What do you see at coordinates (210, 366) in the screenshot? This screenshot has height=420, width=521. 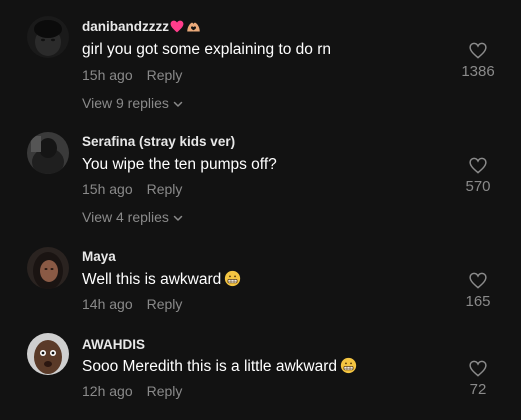 I see `comment-text-content: Sooo Meredith this is a little awkward` at bounding box center [210, 366].